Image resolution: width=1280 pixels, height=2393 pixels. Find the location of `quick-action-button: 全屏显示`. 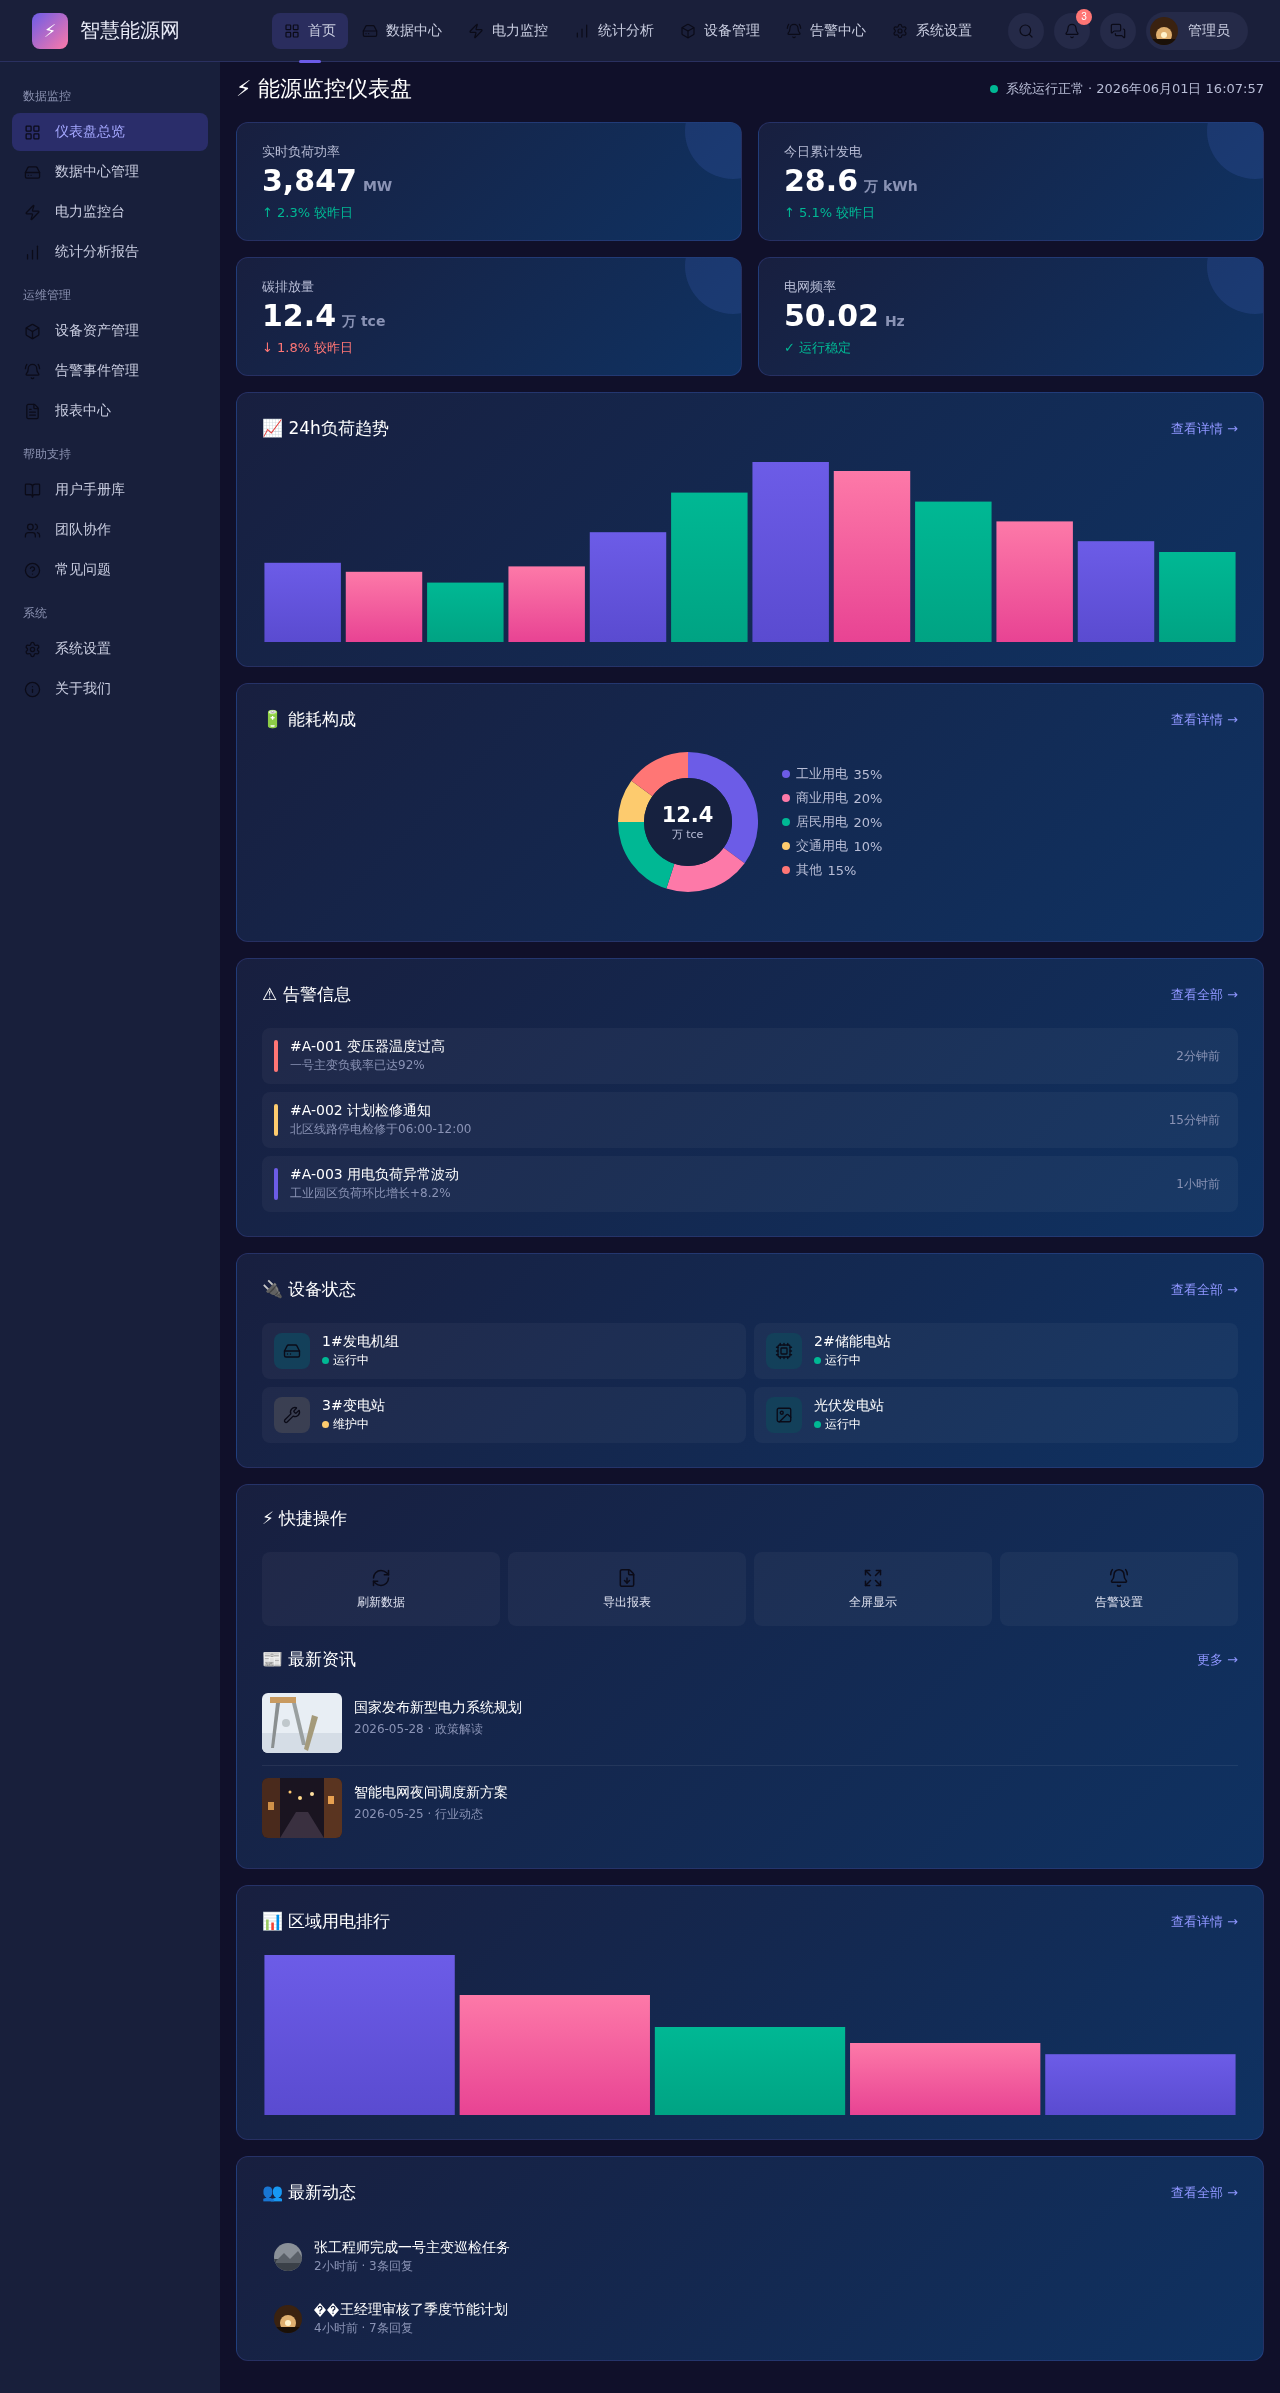

quick-action-button: 全屏显示 is located at coordinates (873, 1589).